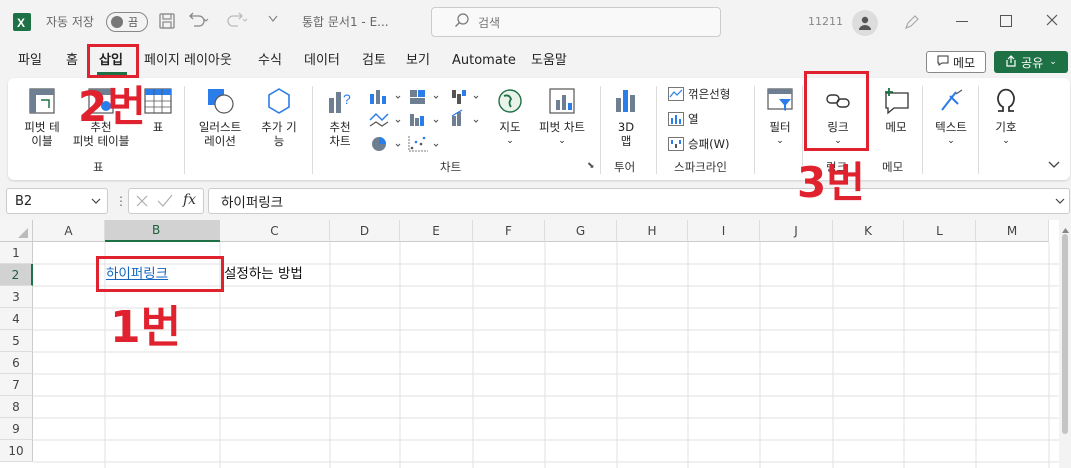 Image resolution: width=1071 pixels, height=468 pixels. What do you see at coordinates (340, 117) in the screenshot?
I see `recommended-charts-button: ? 추천 차트` at bounding box center [340, 117].